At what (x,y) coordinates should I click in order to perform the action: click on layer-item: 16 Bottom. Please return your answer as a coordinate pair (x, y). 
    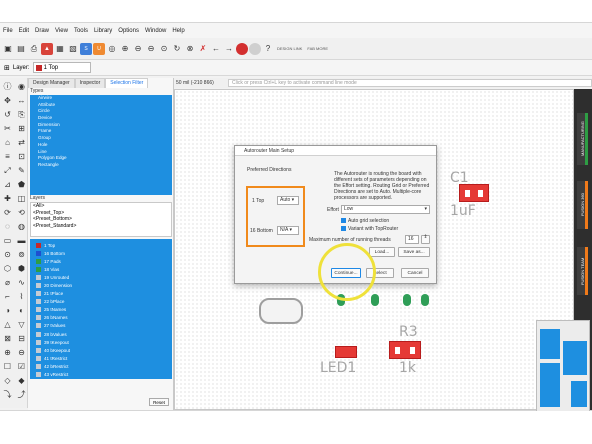
    Looking at the image, I should click on (101, 253).